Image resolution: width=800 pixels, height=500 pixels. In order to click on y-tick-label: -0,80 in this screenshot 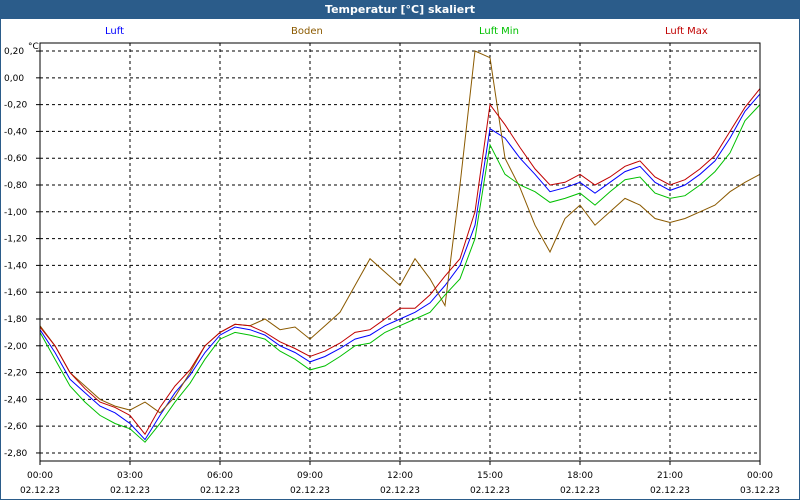, I will do `click(16, 186)`.